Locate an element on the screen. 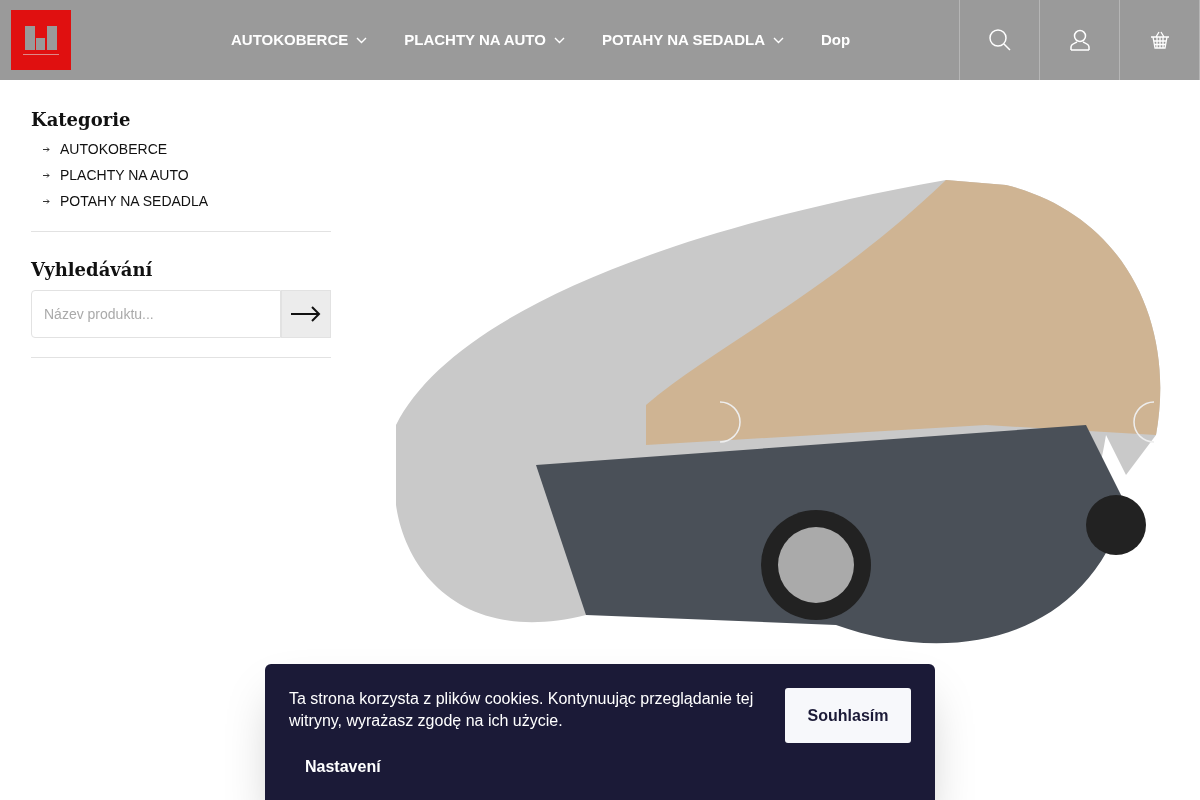 The width and height of the screenshot is (1200, 800). cookie-message: Ta strona korzysta z plików cookies. Kontynuując przeglądanie tej witryny, wyrażasz zgodę na ich użycie. is located at coordinates (522, 710).